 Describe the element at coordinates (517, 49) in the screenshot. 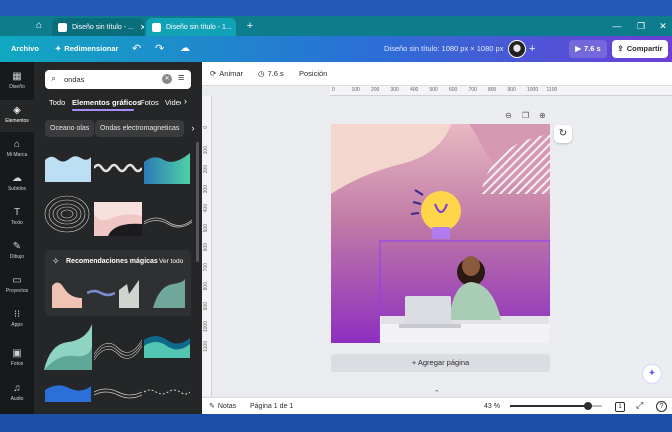

I see `avatar` at that location.